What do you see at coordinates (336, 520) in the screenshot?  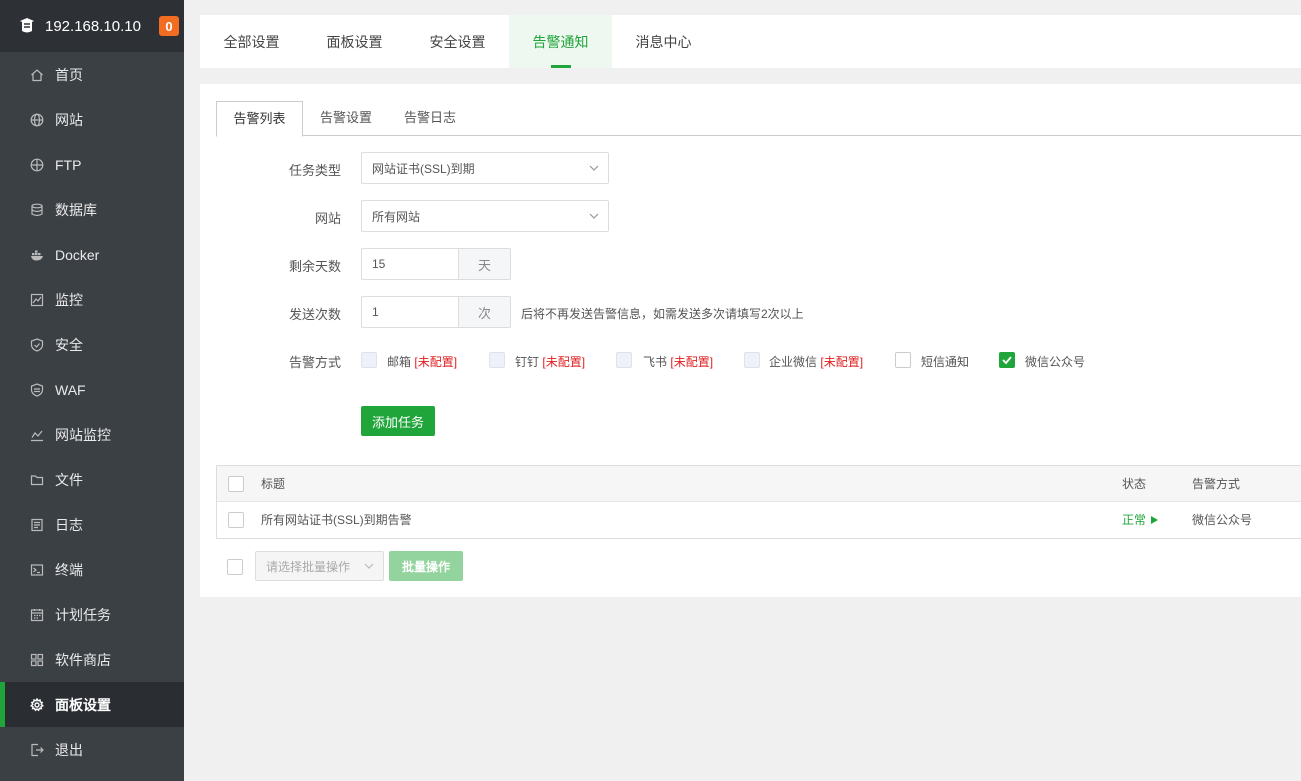 I see `row-title: 所有网站证书(SSL)到期告警` at bounding box center [336, 520].